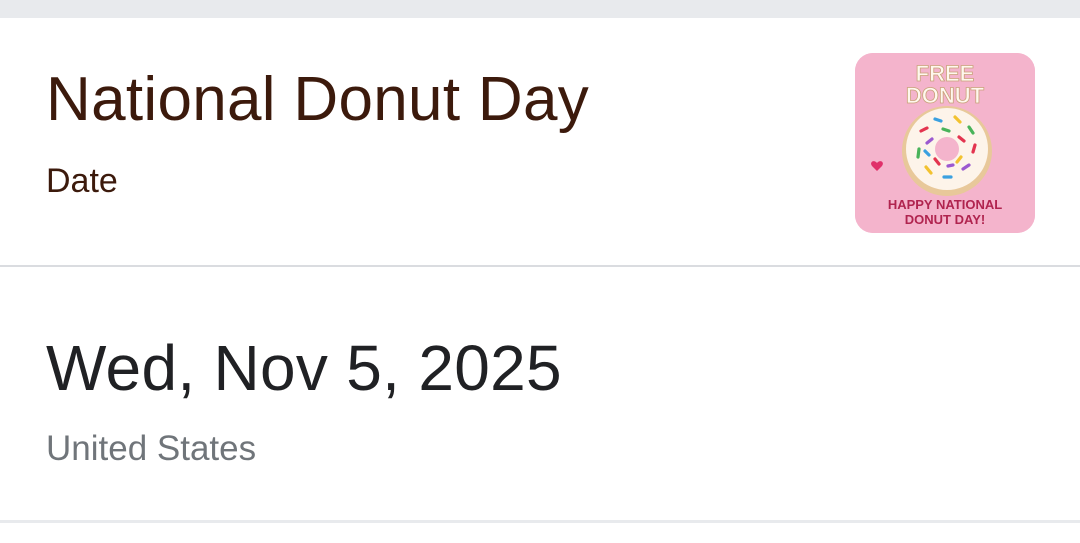  I want to click on thumb-line2: DONUT, so click(945, 95).